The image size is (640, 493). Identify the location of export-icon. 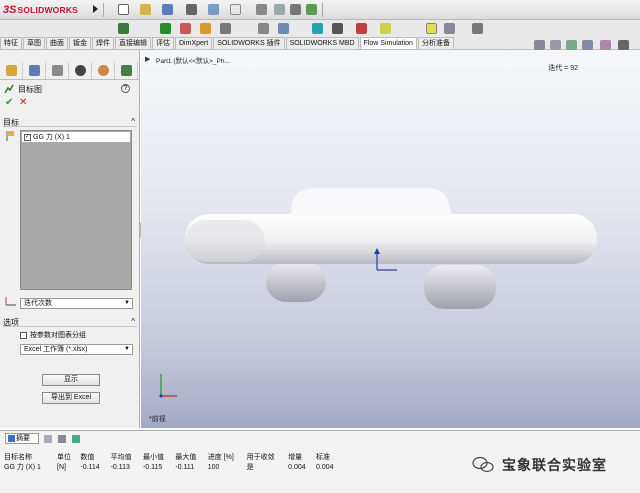
(76, 439).